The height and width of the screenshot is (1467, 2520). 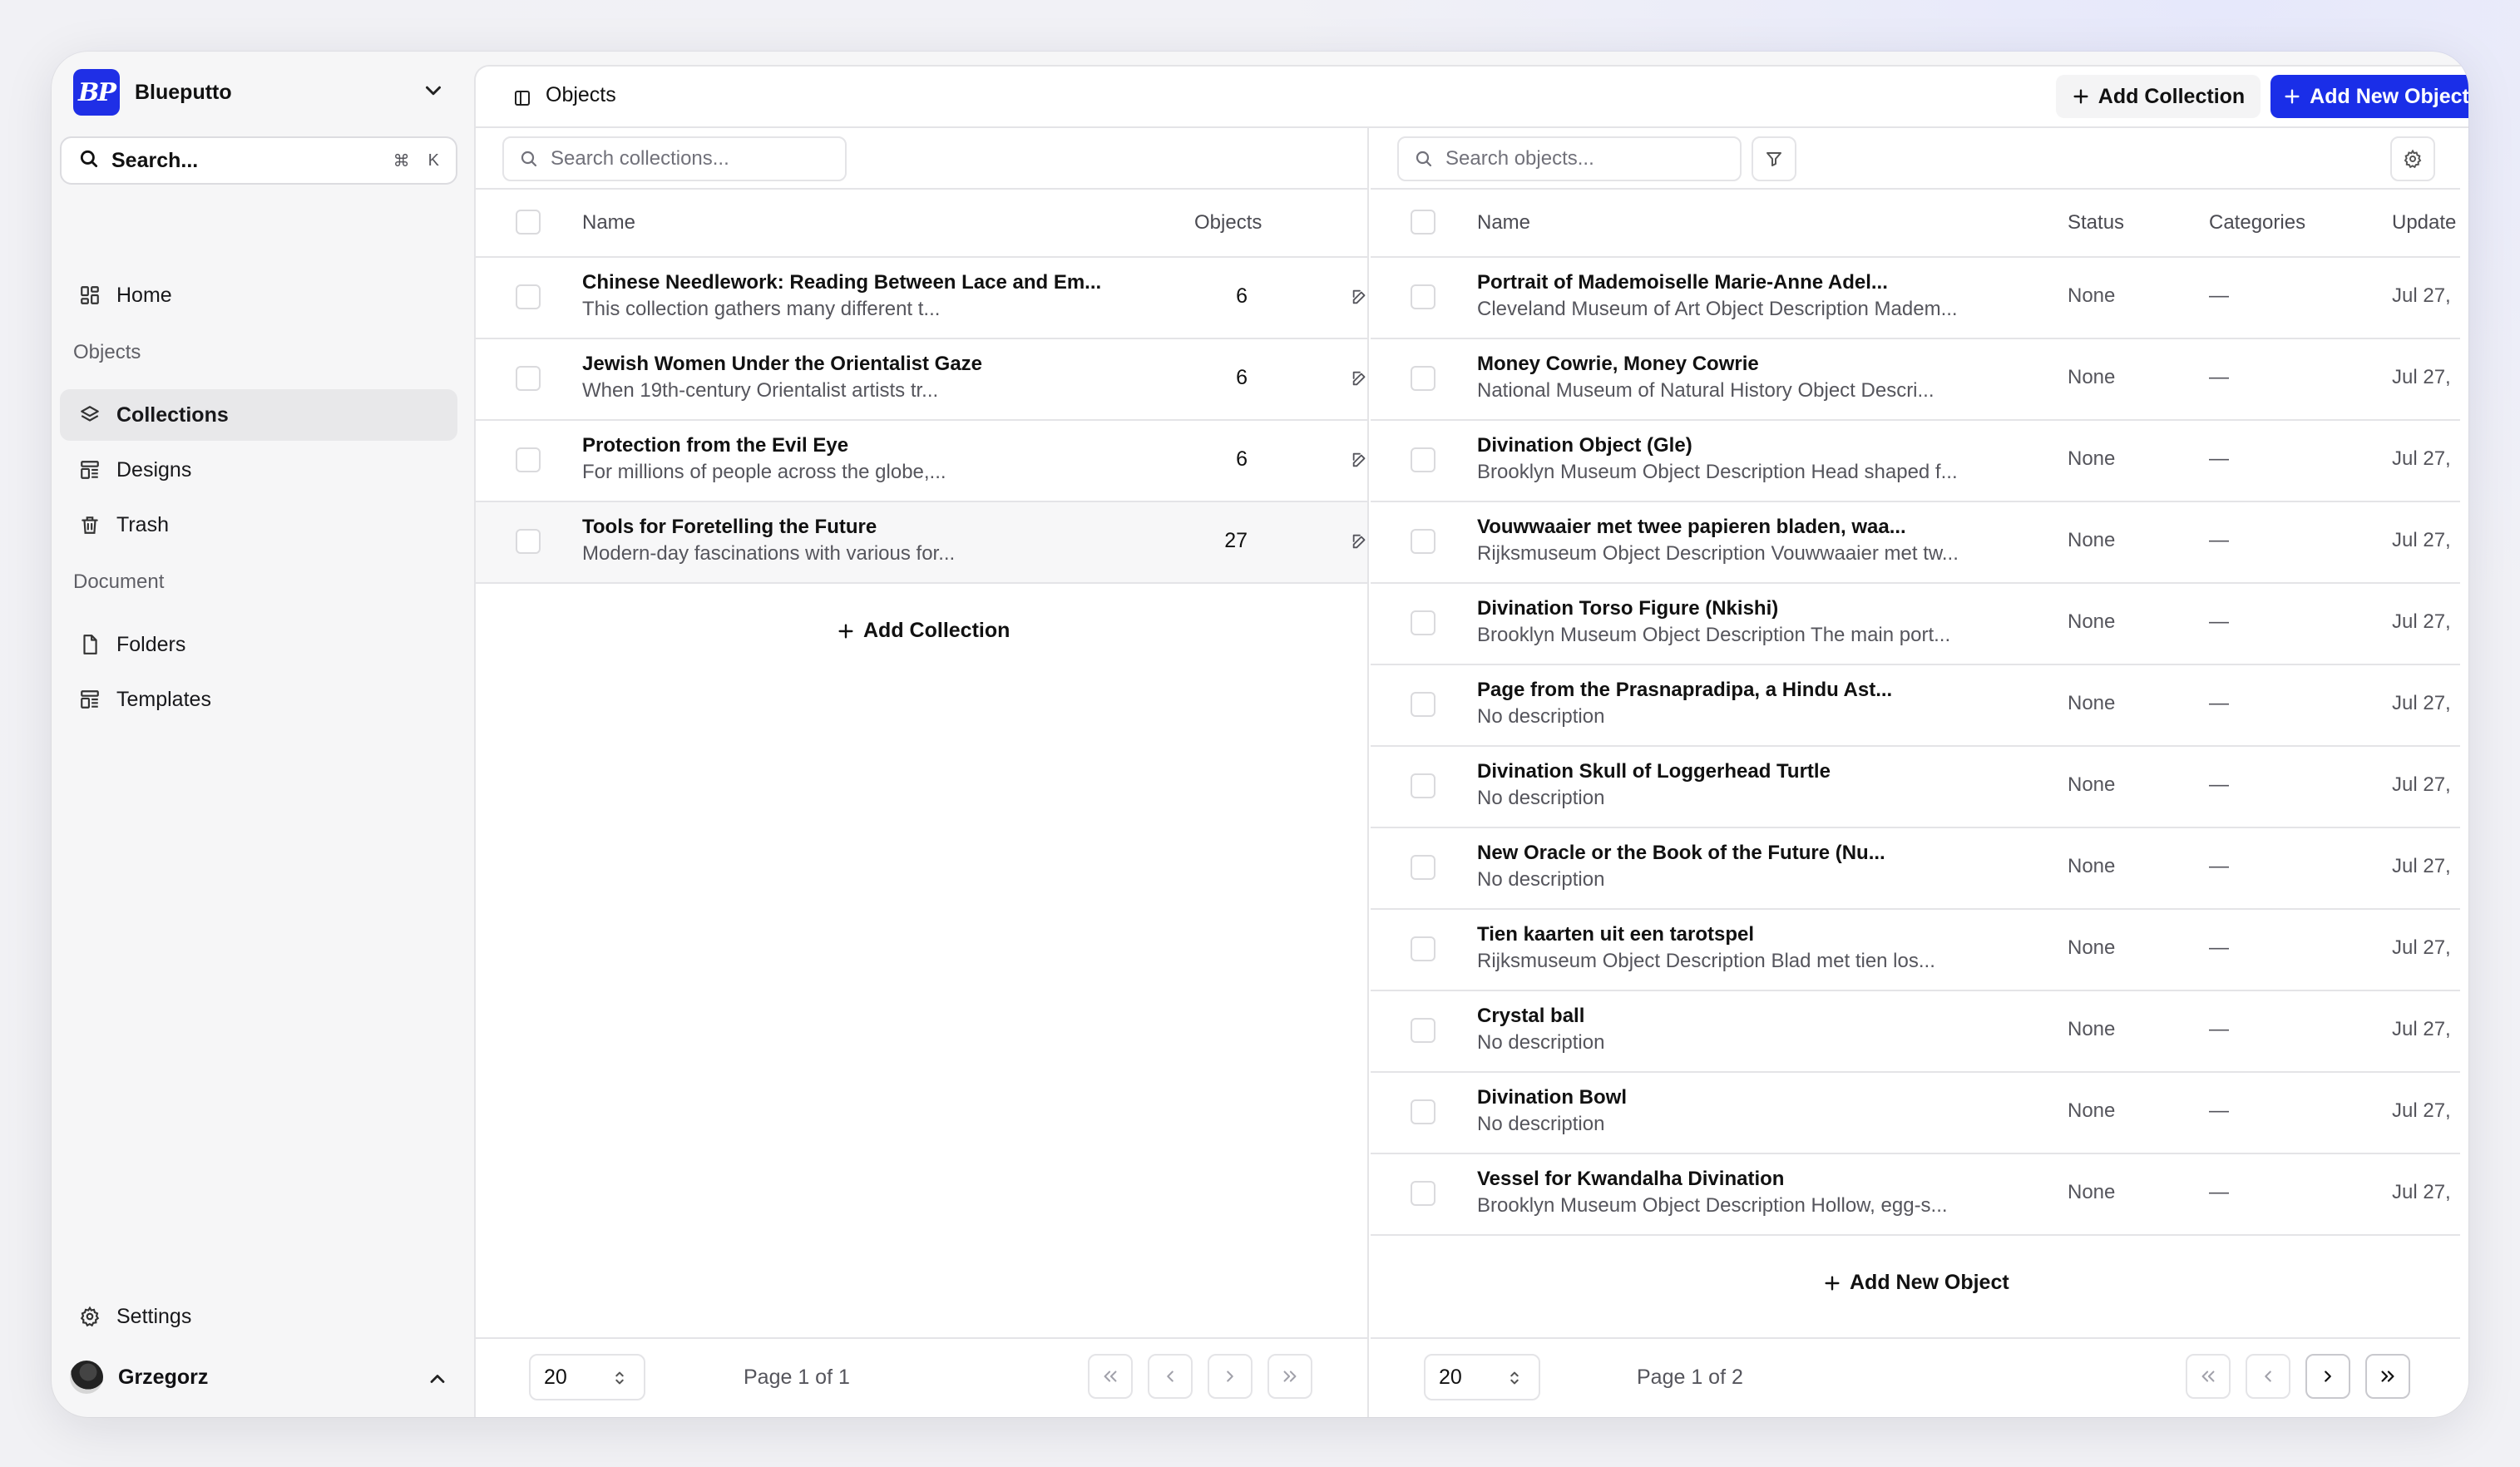 What do you see at coordinates (258, 415) in the screenshot?
I see `sidebar-item-collections: Collections` at bounding box center [258, 415].